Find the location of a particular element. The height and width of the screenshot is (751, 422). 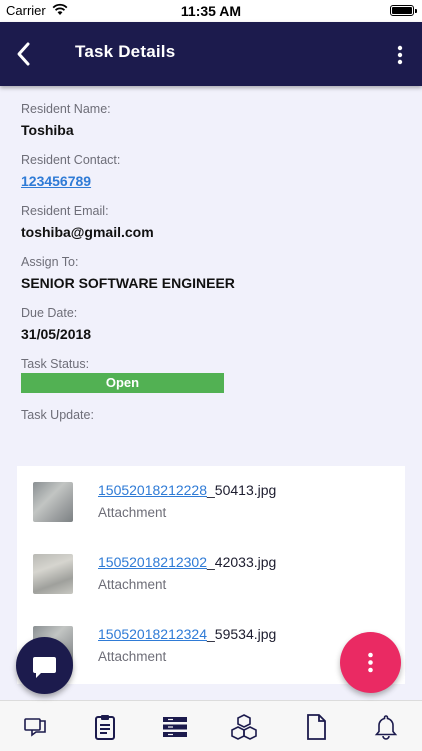

chat-fab-button is located at coordinates (44, 665).